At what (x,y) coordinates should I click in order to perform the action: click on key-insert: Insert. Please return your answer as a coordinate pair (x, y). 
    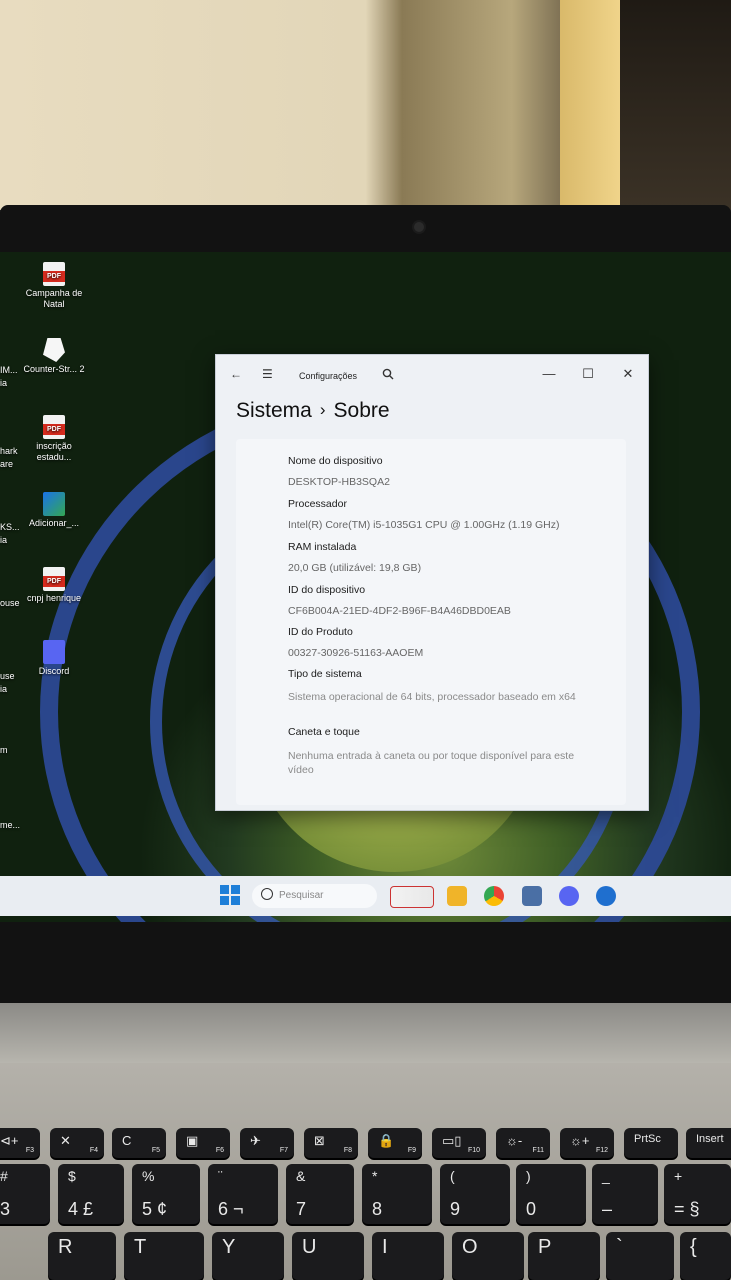
    Looking at the image, I should click on (708, 1143).